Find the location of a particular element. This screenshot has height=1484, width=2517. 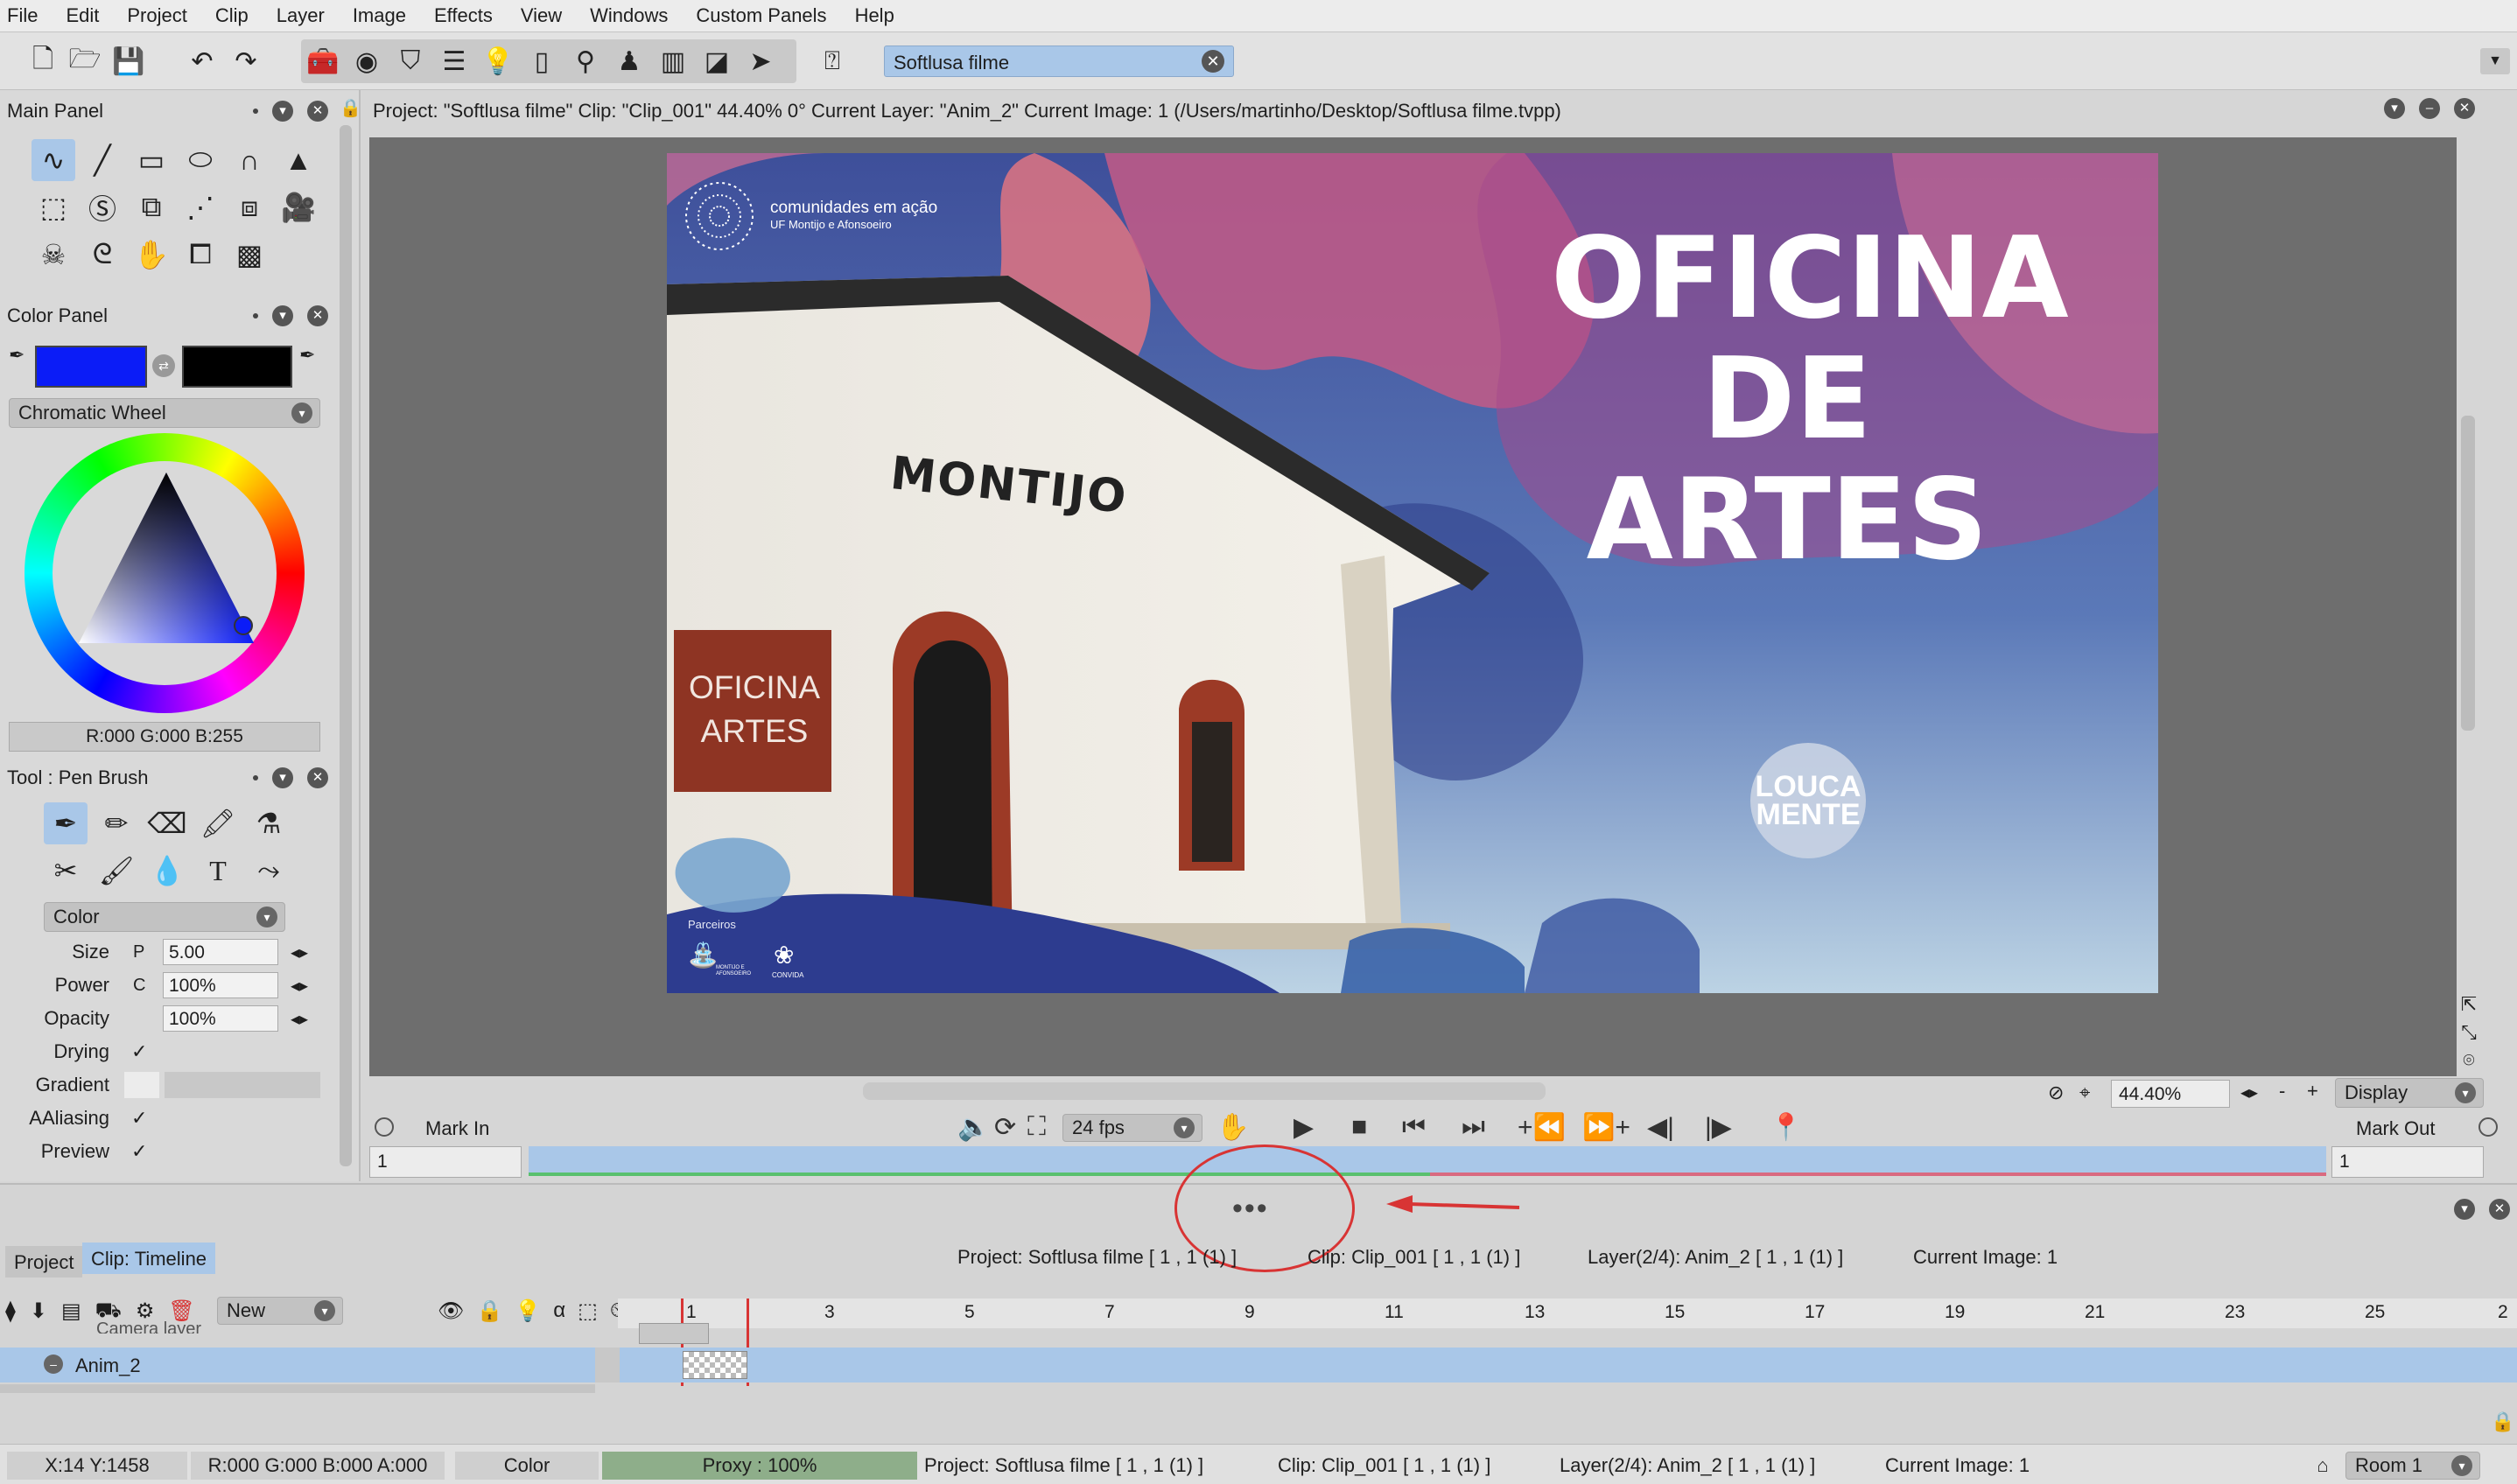

menu-edit: Edit is located at coordinates (82, 15).